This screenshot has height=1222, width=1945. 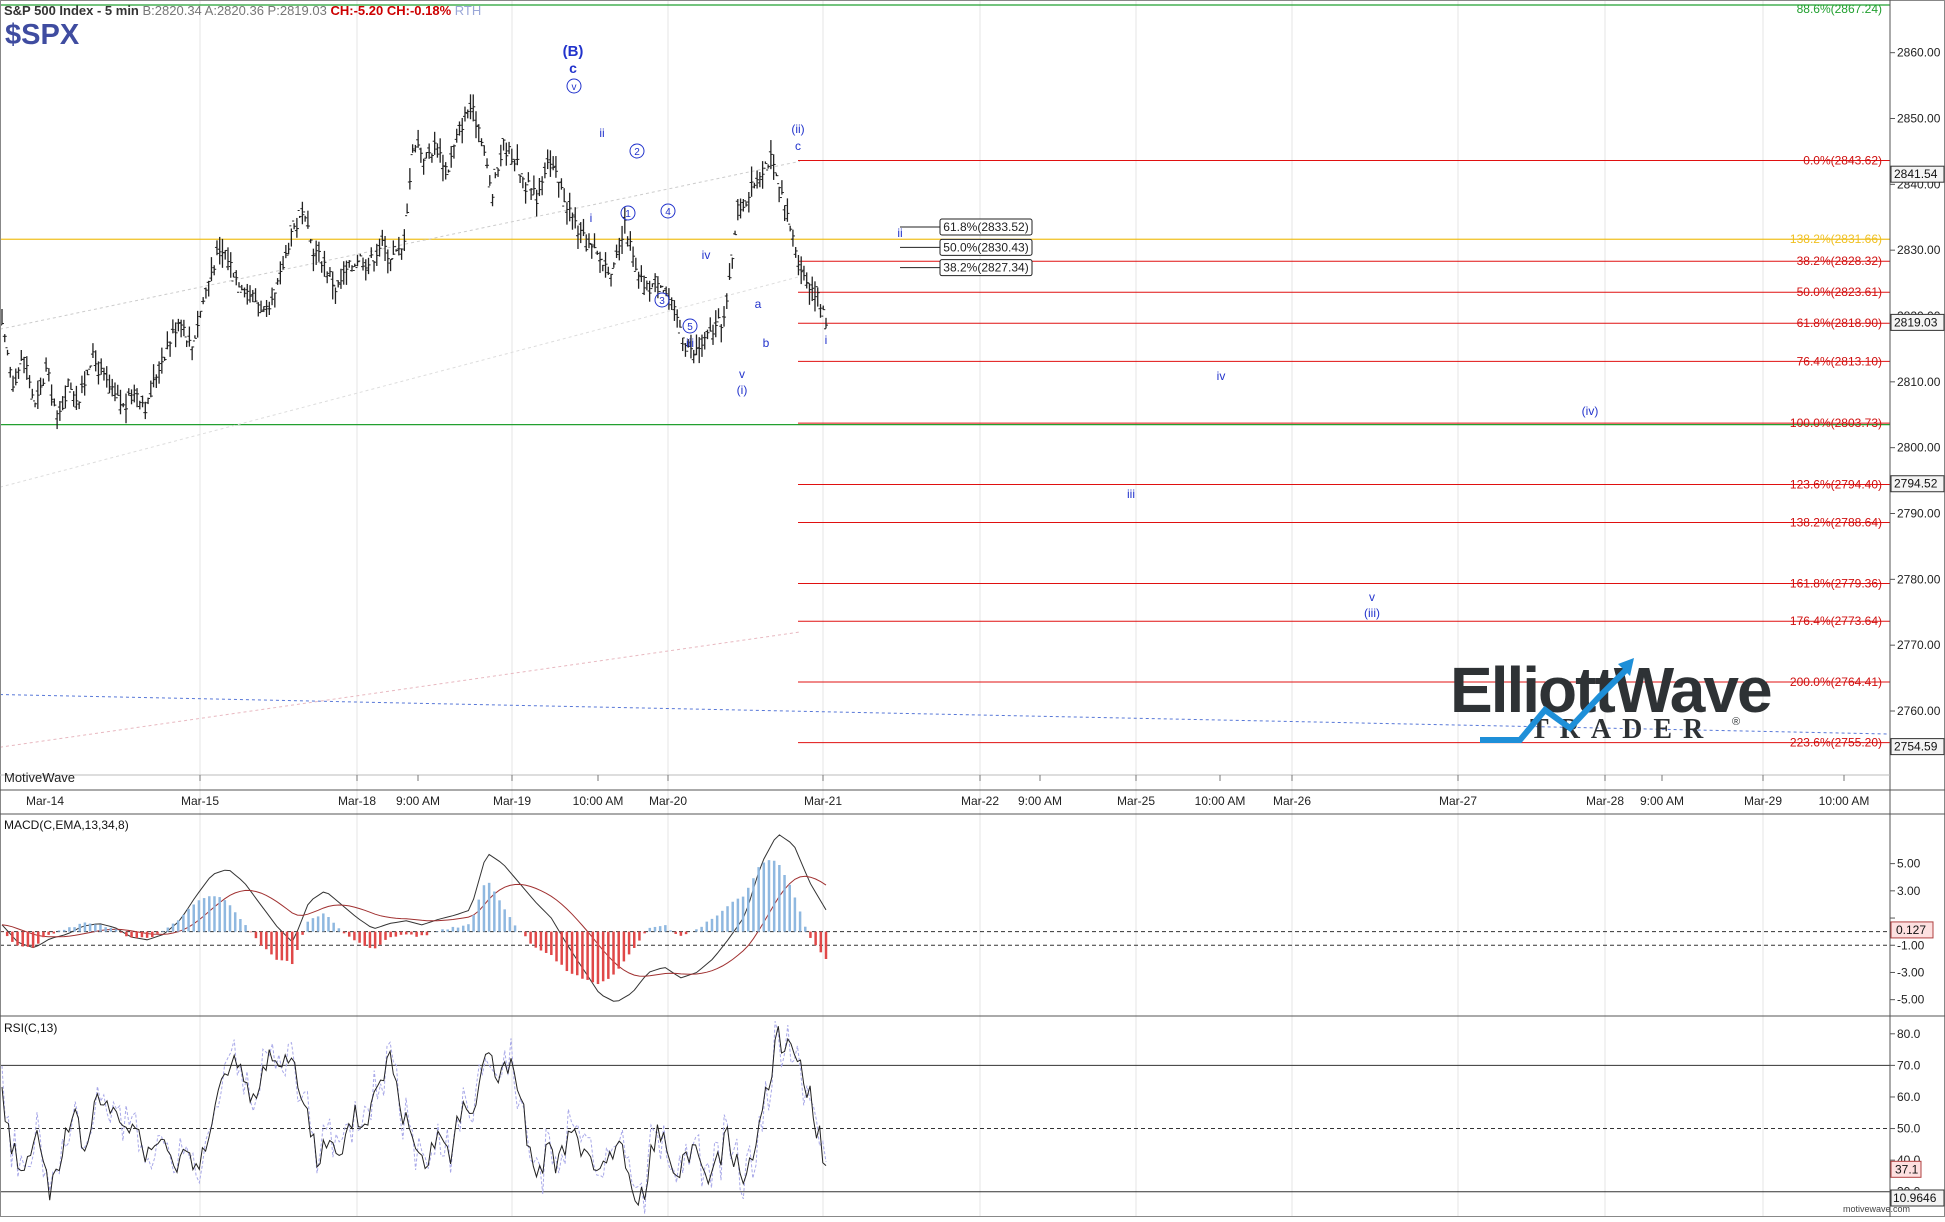 I want to click on wave-label: 4, so click(x=668, y=212).